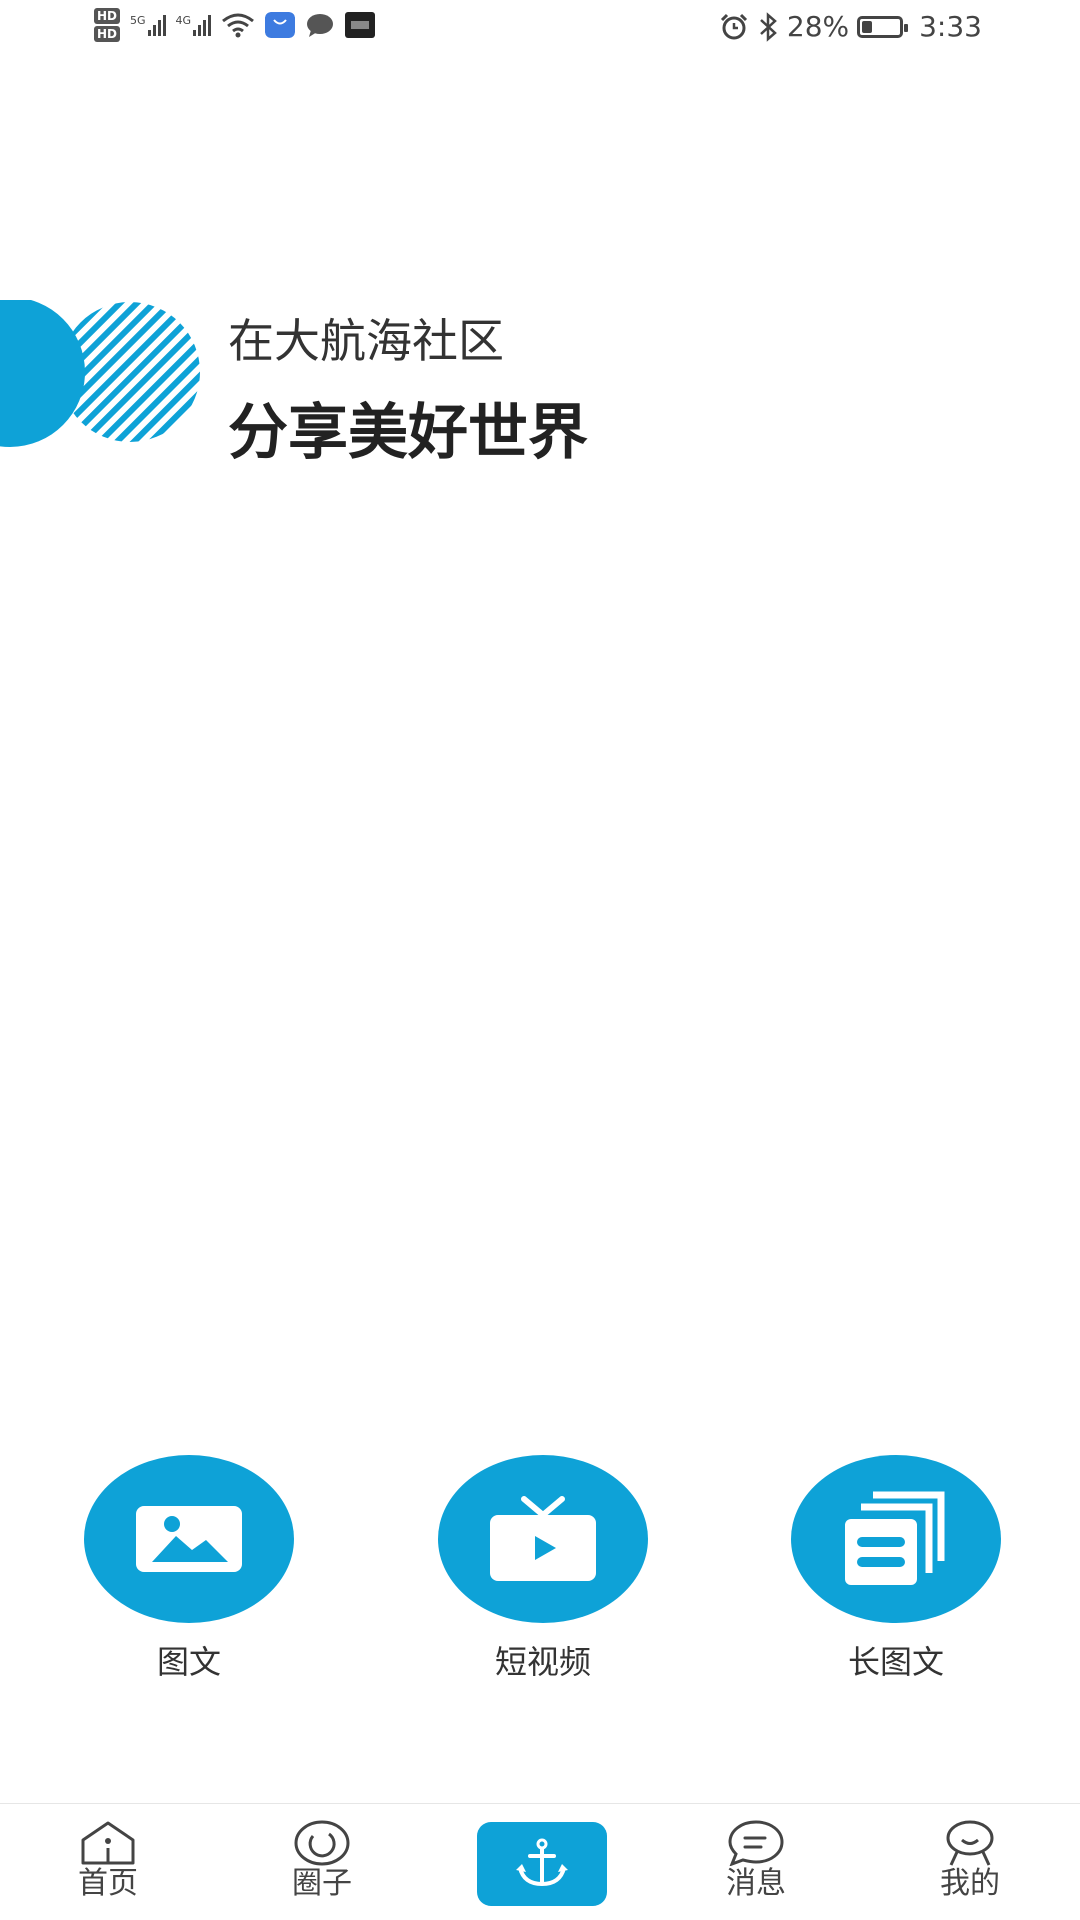  Describe the element at coordinates (756, 1843) in the screenshot. I see `message-icon` at that location.